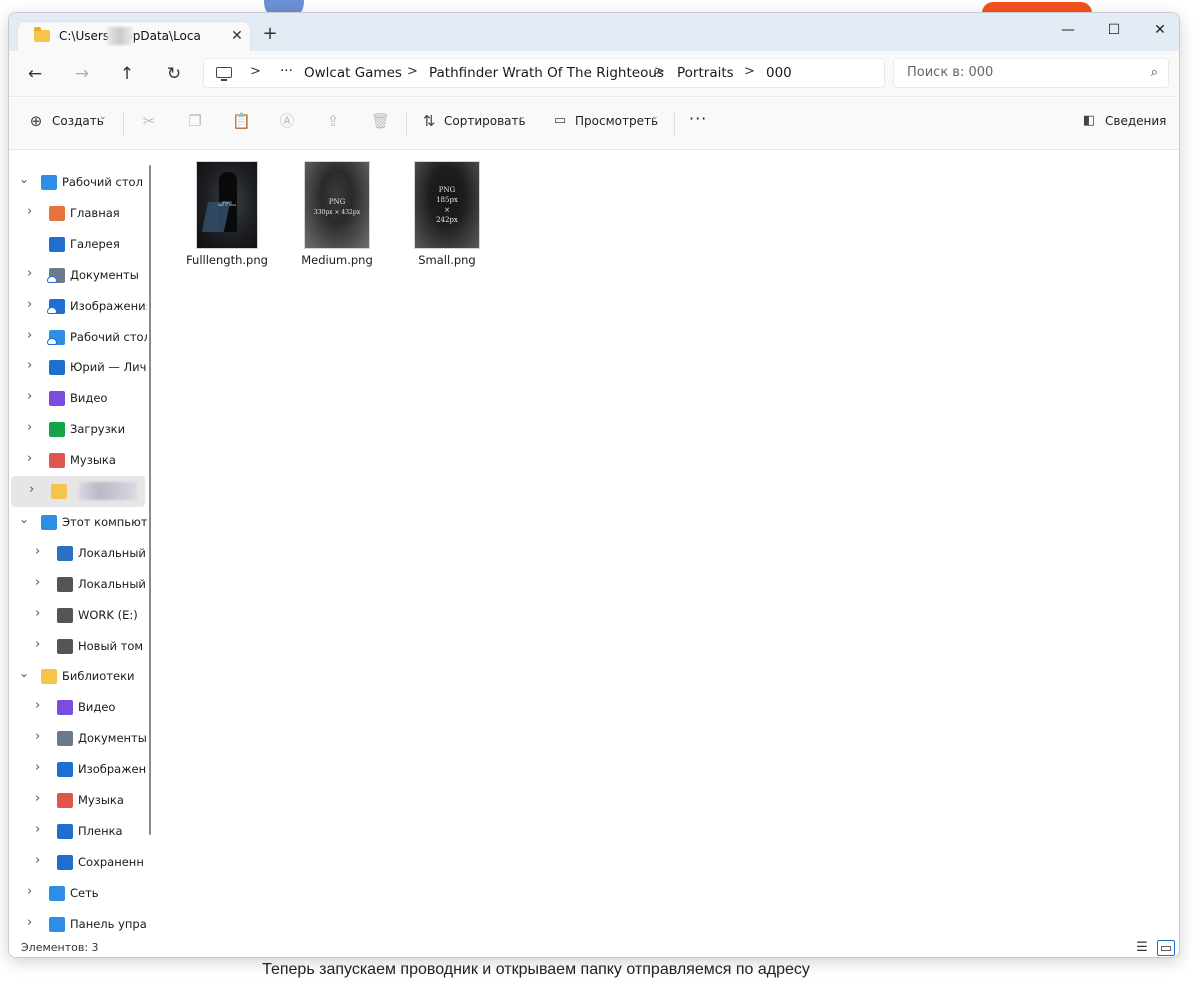 This screenshot has width=1200, height=985. What do you see at coordinates (79, 522) in the screenshot?
I see `sidebar-item: ⌄ Этот компьют` at bounding box center [79, 522].